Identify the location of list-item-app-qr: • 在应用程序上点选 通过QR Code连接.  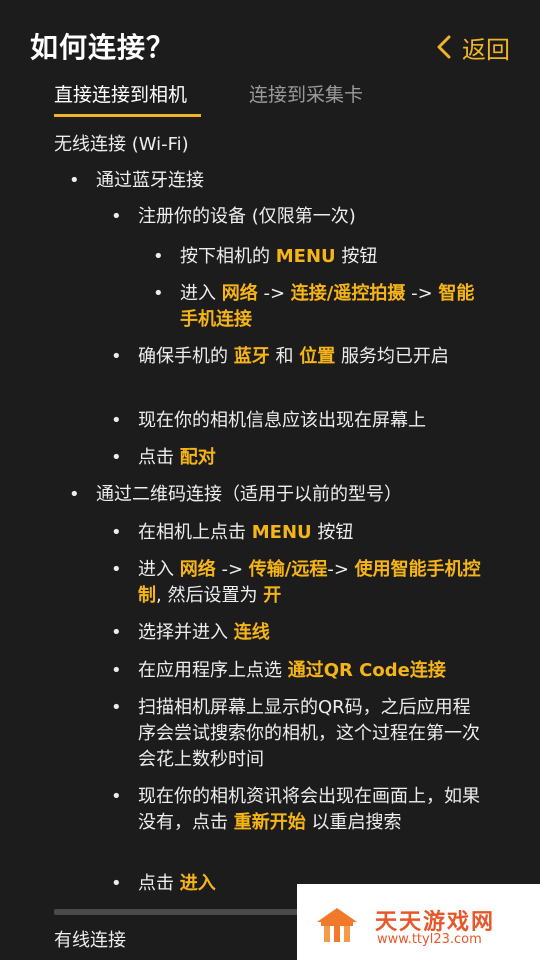
(278, 670).